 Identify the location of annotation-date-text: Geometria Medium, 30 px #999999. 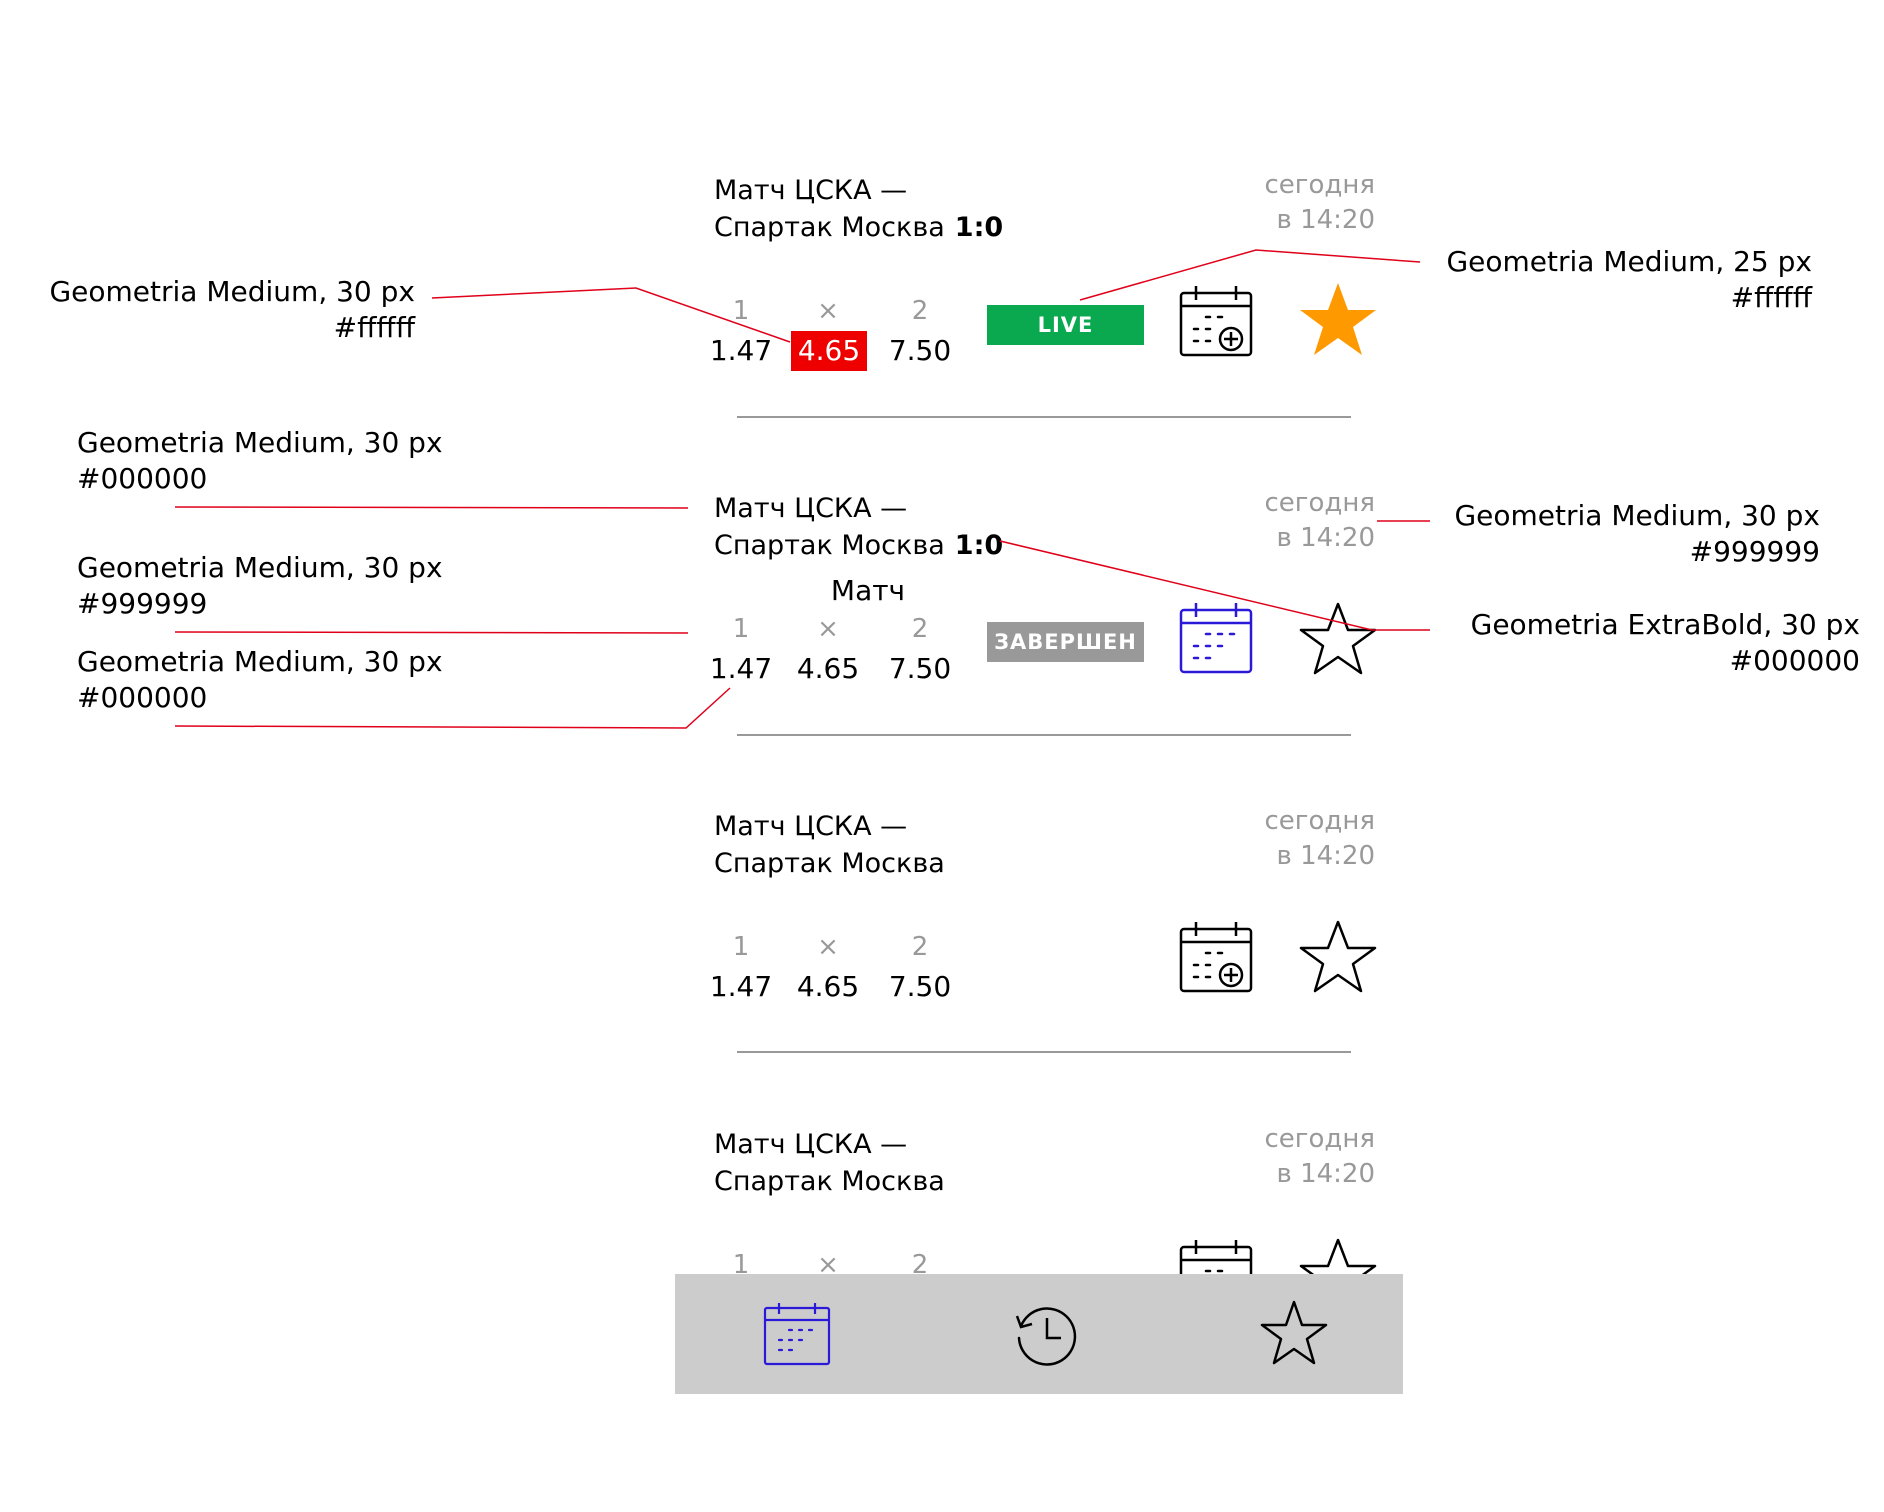
(1637, 533).